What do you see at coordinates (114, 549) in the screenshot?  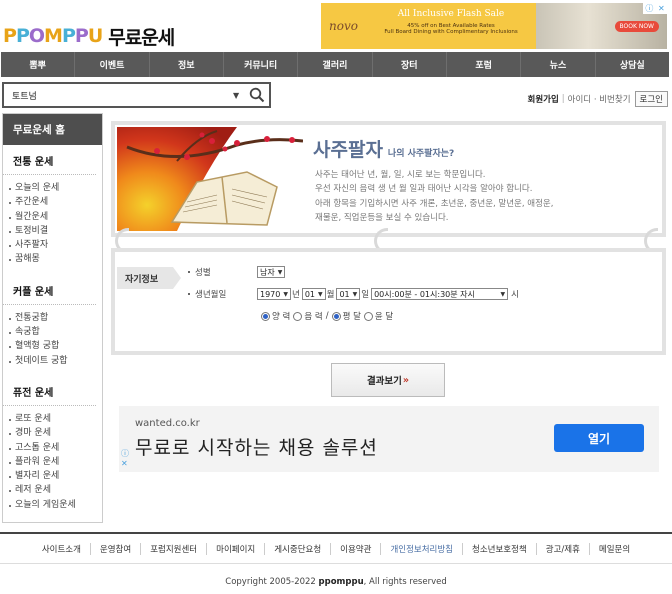 I see `footer-link: 운영참여` at bounding box center [114, 549].